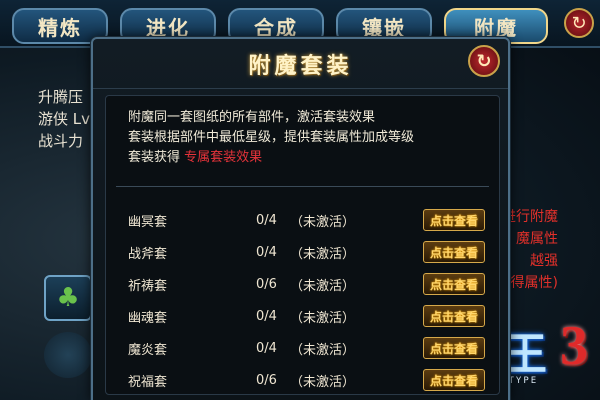 The height and width of the screenshot is (400, 600). I want to click on desc-line-3-prefix: 套装获得, so click(154, 157).